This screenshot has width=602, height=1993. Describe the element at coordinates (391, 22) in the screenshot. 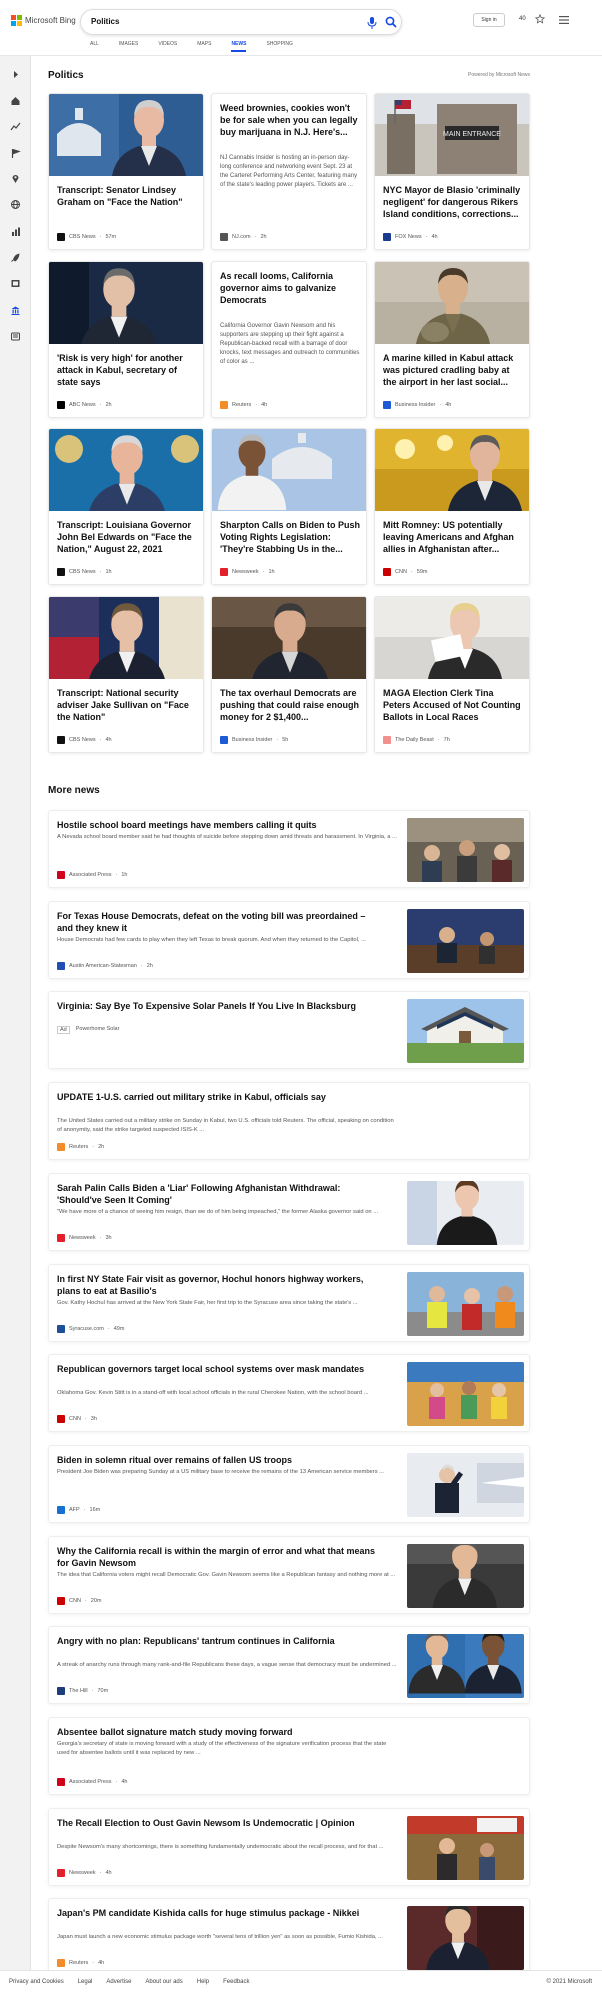

I see `search-icon` at that location.